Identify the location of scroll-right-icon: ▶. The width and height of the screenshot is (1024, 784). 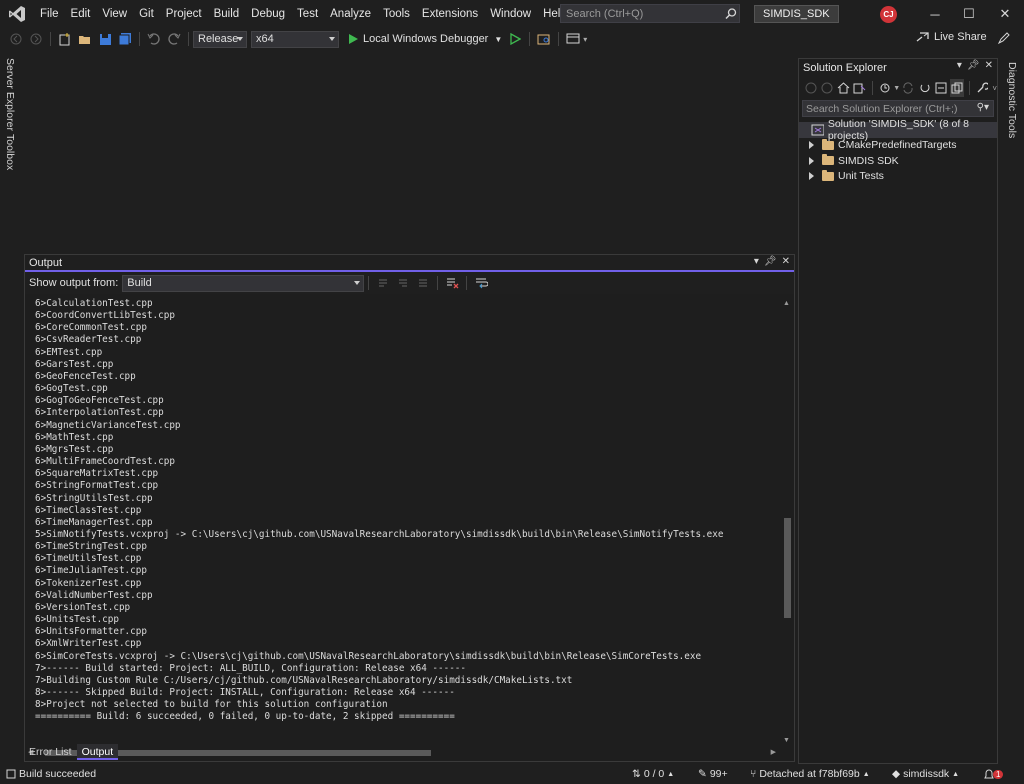
(773, 752).